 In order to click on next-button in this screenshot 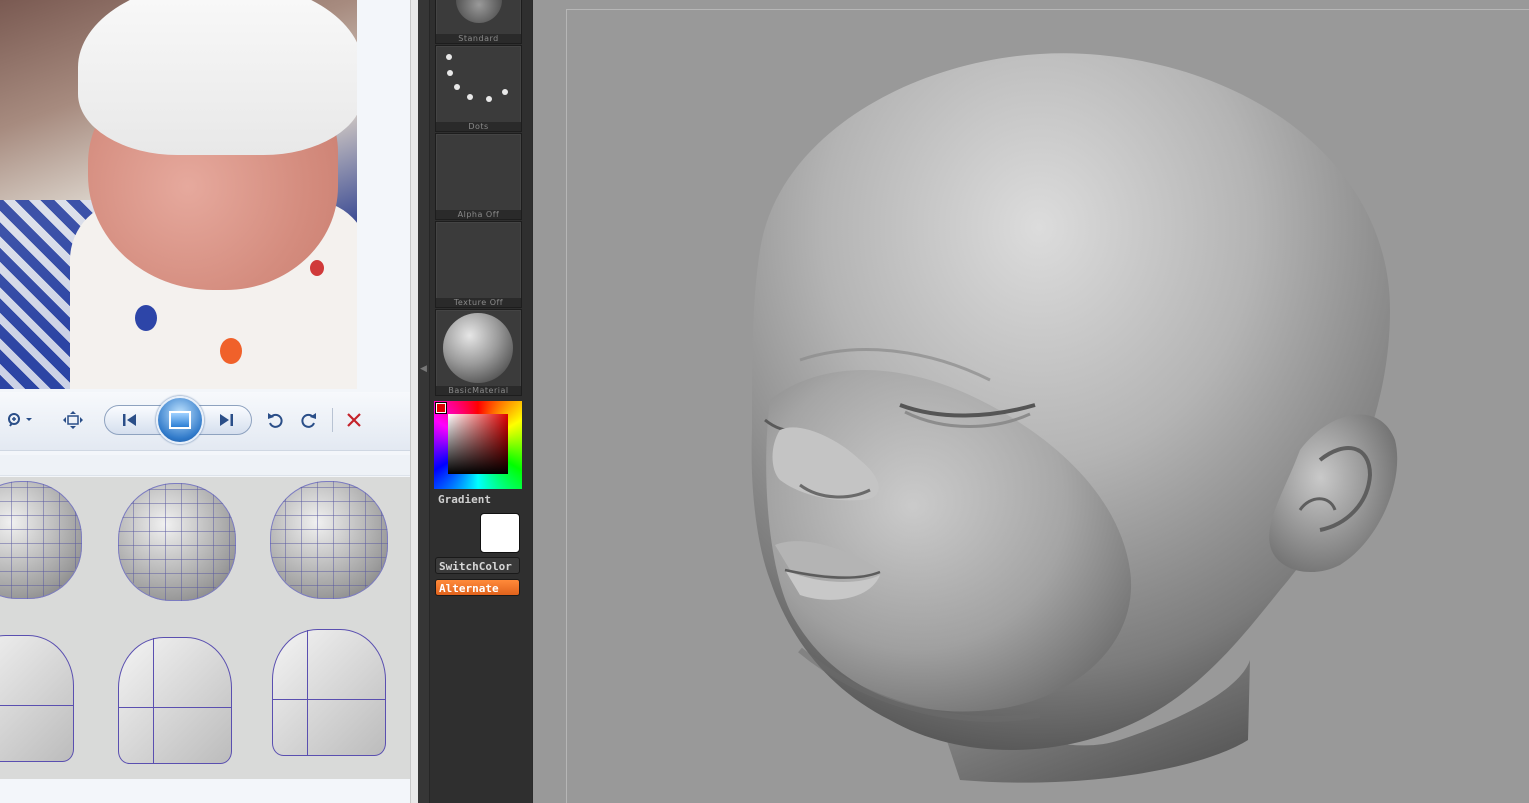, I will do `click(226, 420)`.